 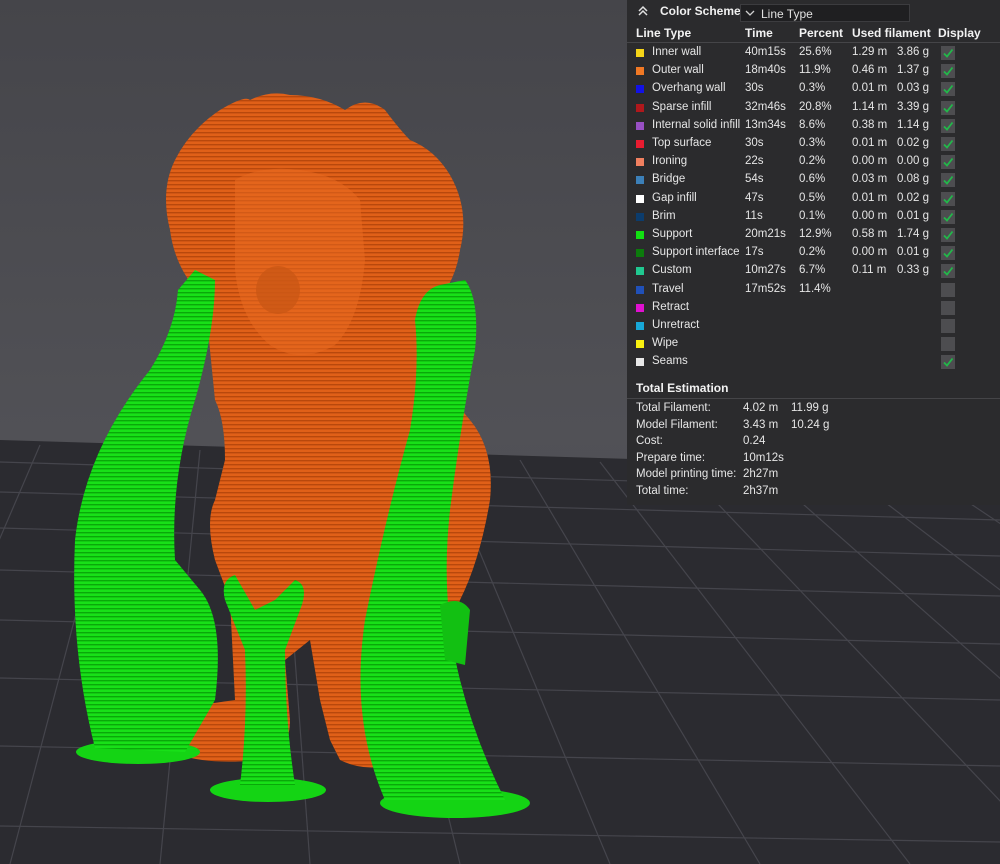 I want to click on filament-weight: 3.39 g, so click(x=913, y=106).